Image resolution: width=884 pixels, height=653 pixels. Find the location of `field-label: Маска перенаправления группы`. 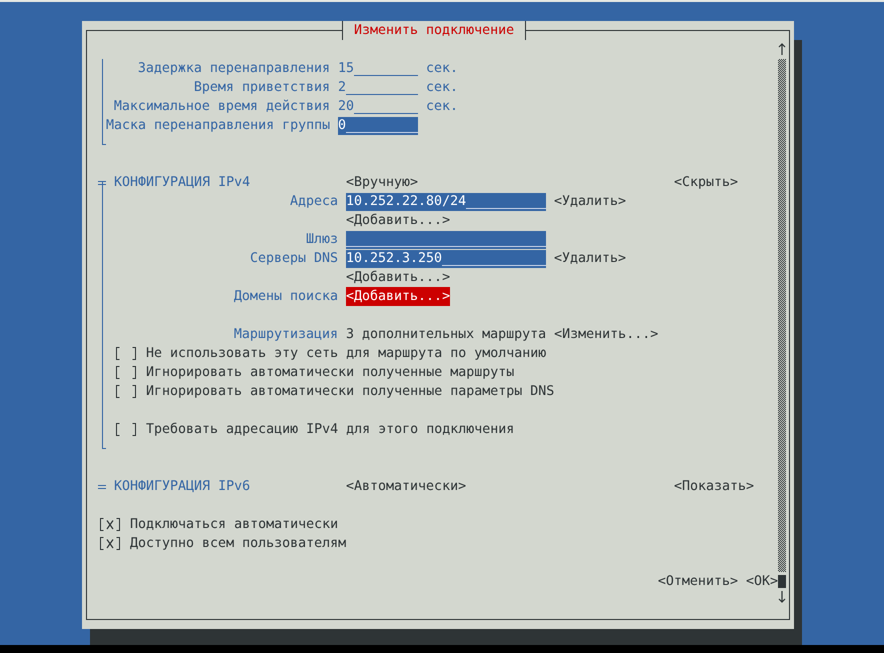

field-label: Маска перенаправления группы is located at coordinates (218, 126).